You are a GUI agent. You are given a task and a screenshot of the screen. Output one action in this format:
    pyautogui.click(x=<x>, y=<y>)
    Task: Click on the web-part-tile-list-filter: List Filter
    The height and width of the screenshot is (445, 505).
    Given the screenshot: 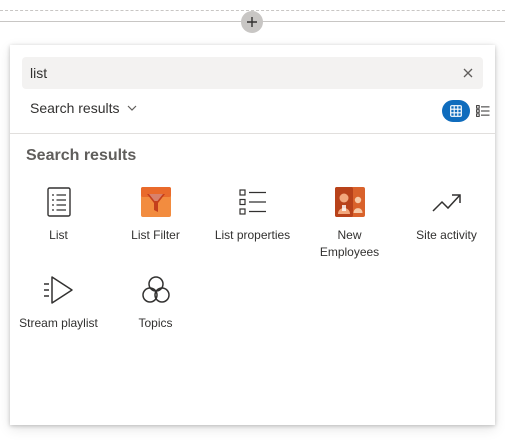 What is the action you would take?
    pyautogui.click(x=155, y=214)
    